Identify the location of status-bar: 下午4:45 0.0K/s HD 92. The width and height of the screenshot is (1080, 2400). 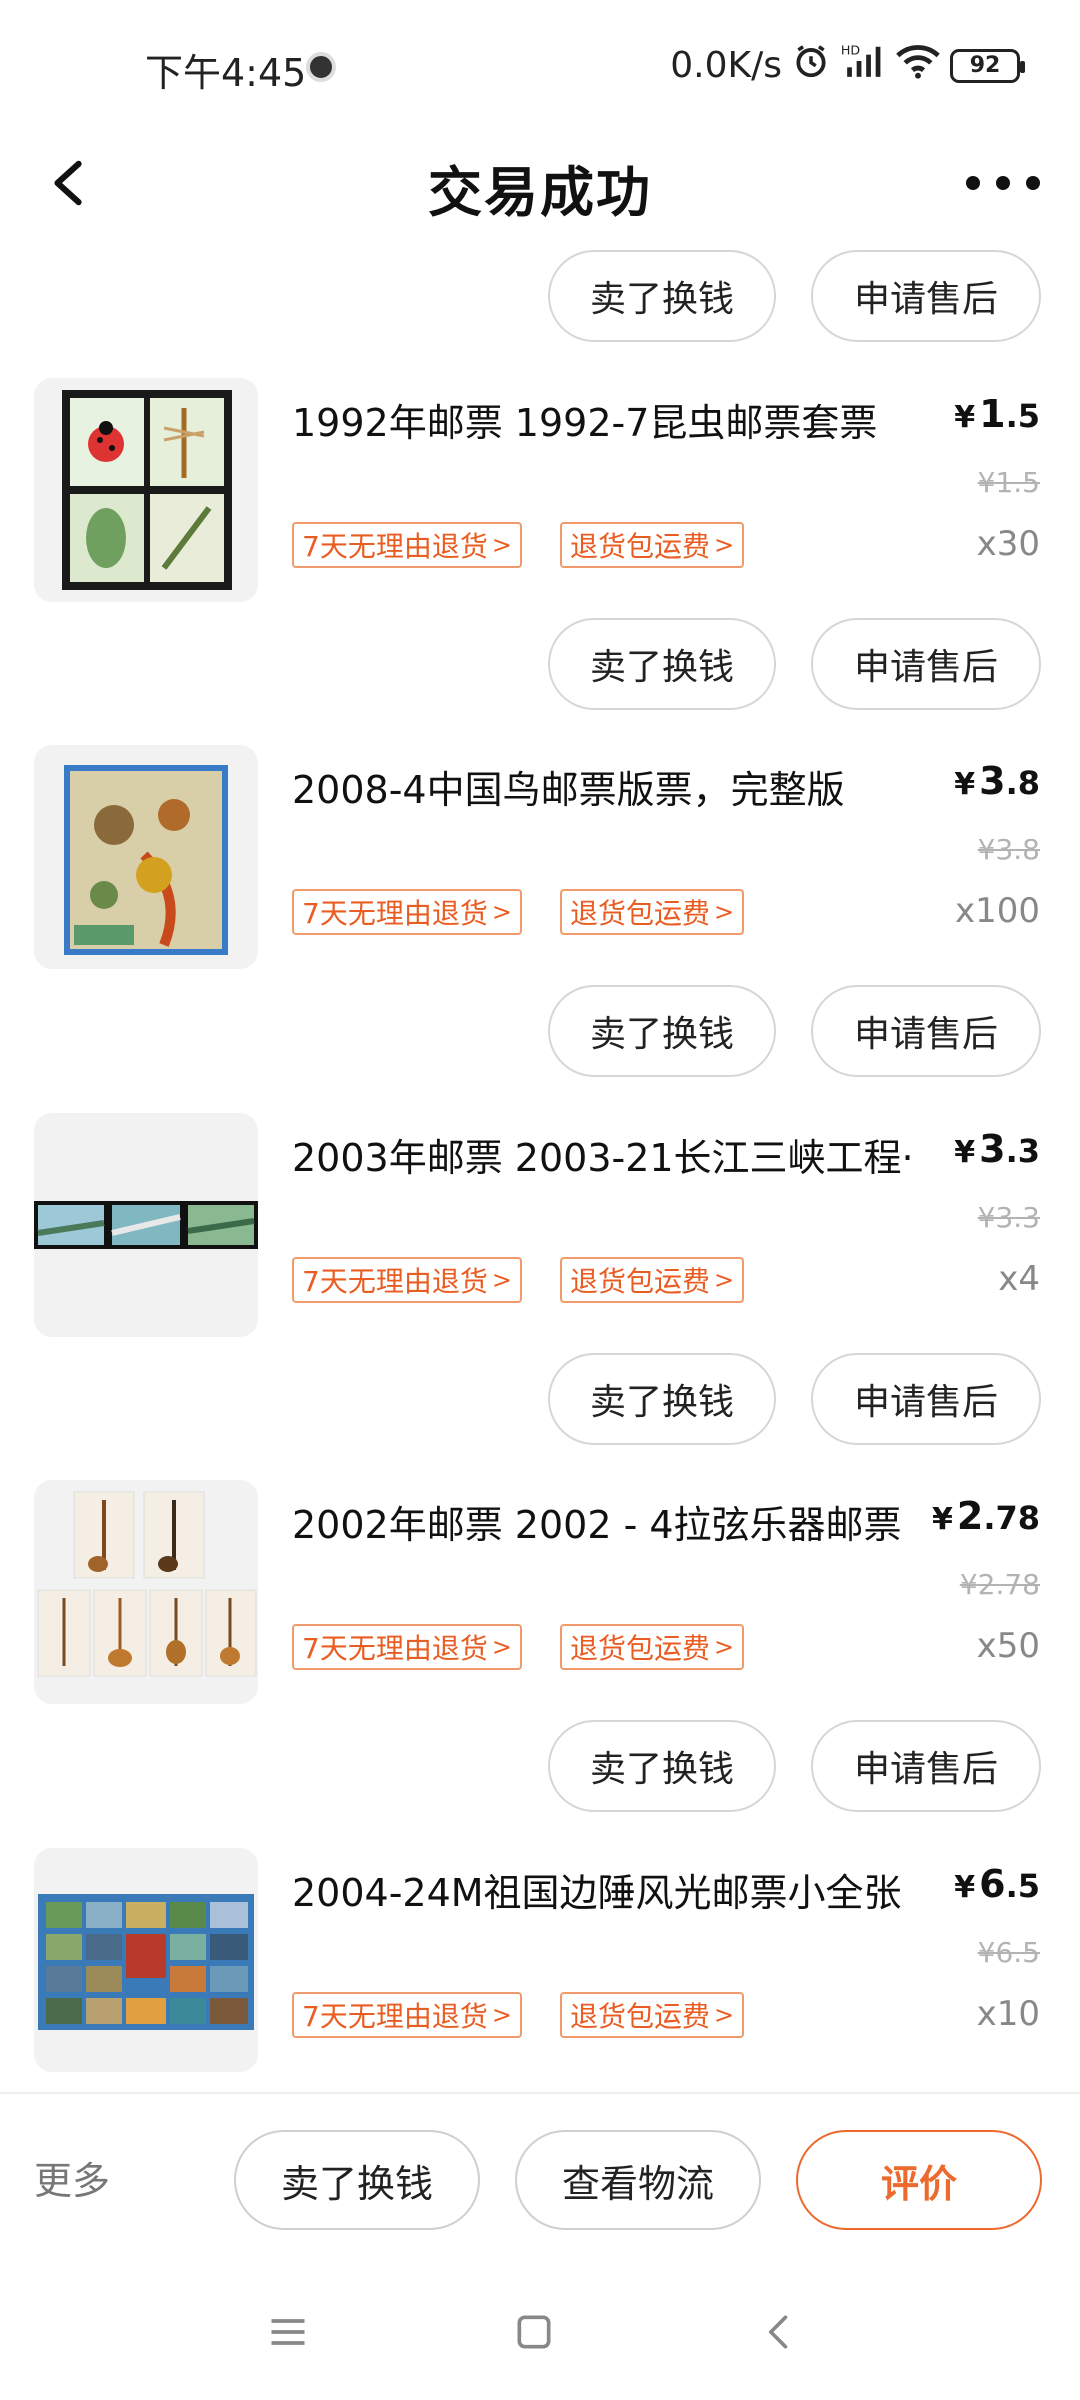
(540, 65).